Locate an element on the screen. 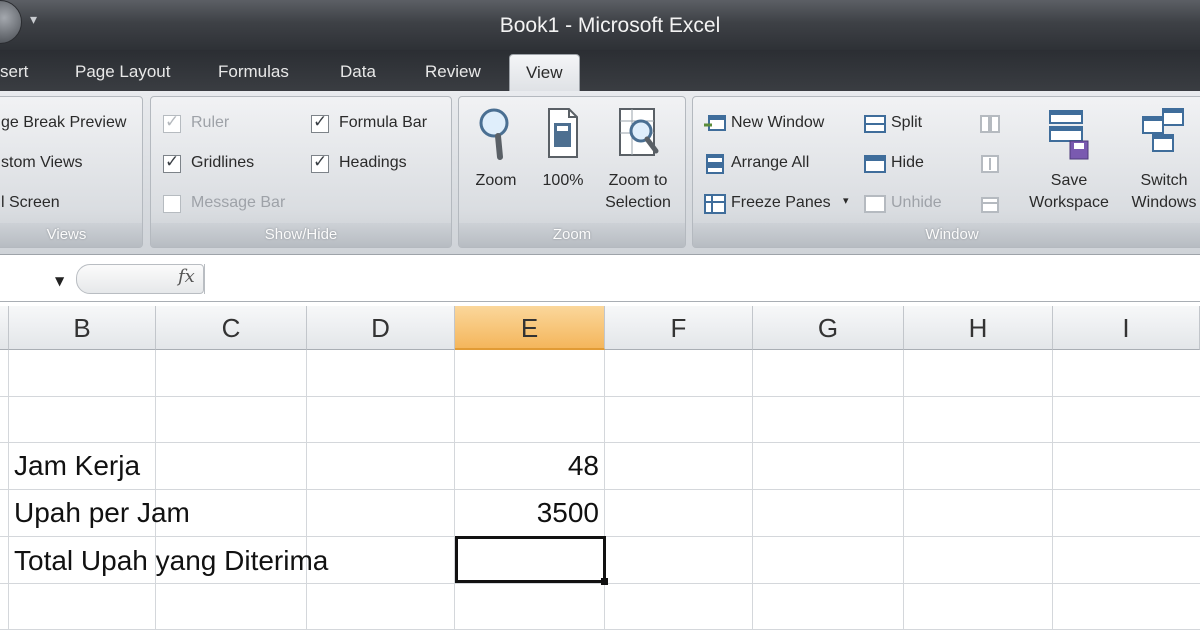 Image resolution: width=1200 pixels, height=630 pixels. reset-window-position-icon is located at coordinates (990, 204).